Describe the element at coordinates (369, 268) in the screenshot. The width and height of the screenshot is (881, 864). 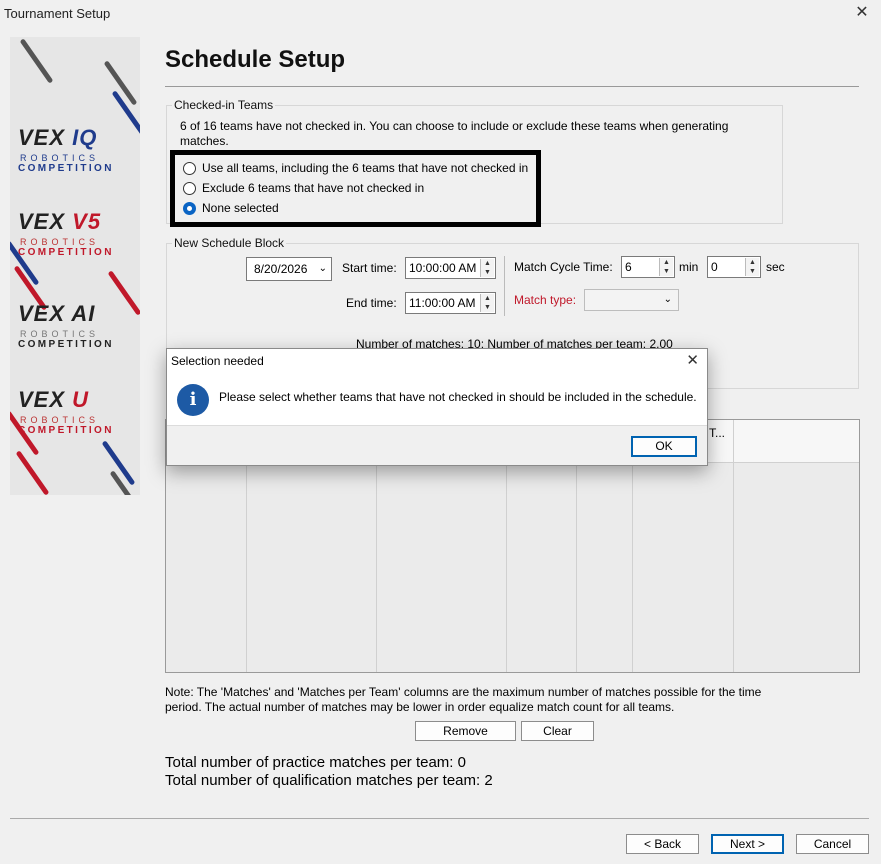
I see `start-time-label: Start time:` at that location.